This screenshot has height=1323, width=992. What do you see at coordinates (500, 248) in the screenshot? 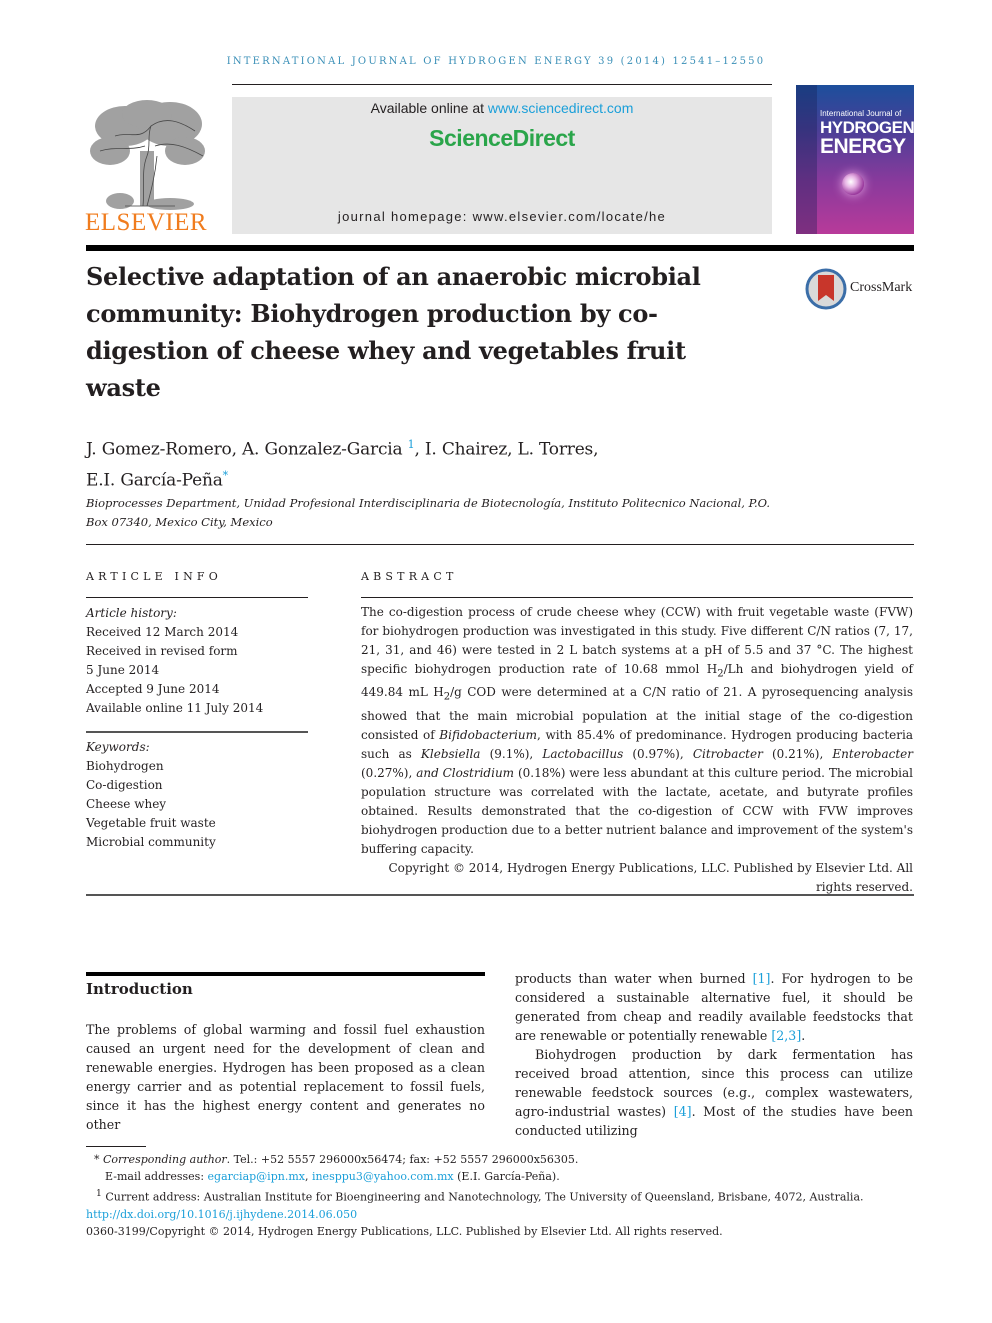
I see `header-thick-rule` at bounding box center [500, 248].